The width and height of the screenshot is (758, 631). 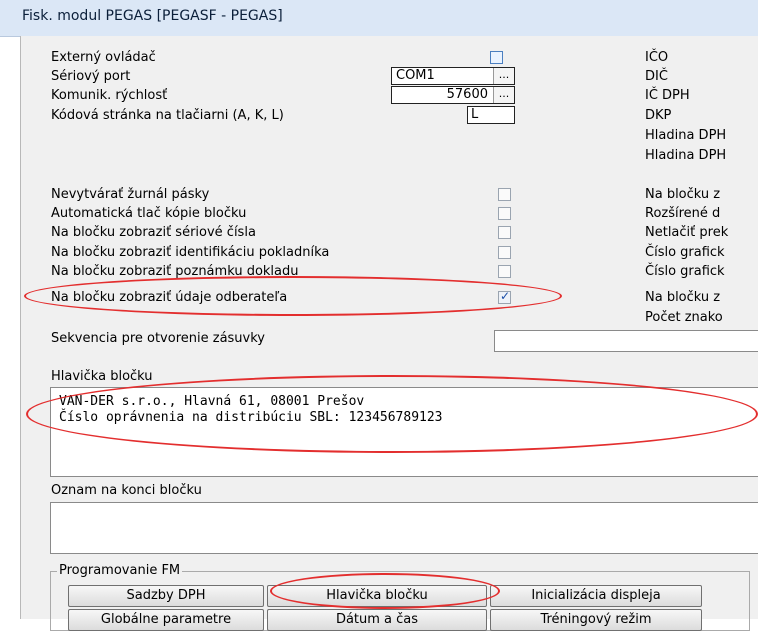 I want to click on right-option-label-6: Na bločku z, so click(x=683, y=297).